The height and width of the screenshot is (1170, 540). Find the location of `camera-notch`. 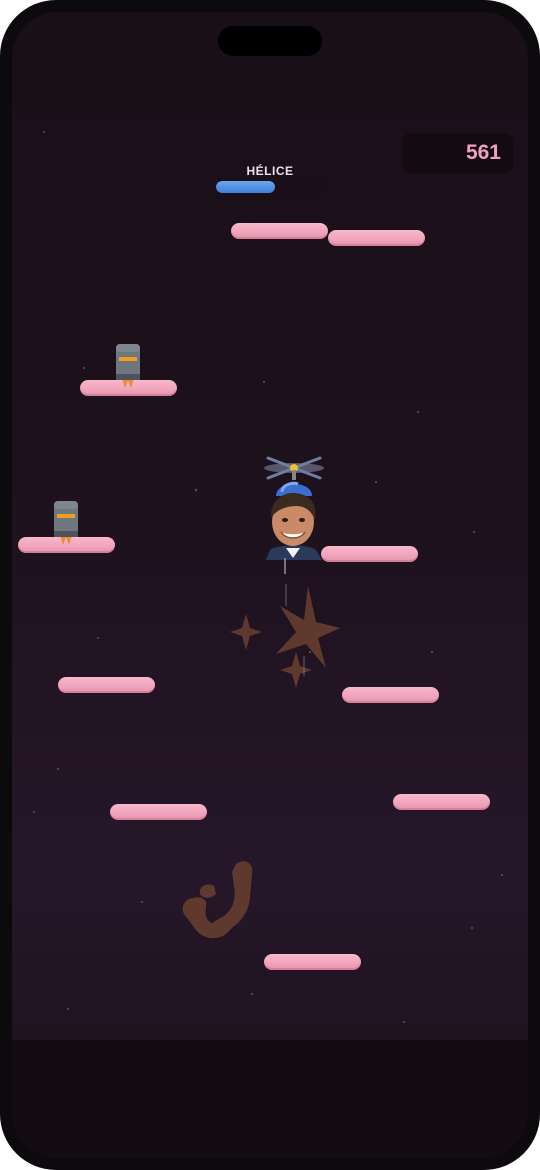

camera-notch is located at coordinates (270, 41).